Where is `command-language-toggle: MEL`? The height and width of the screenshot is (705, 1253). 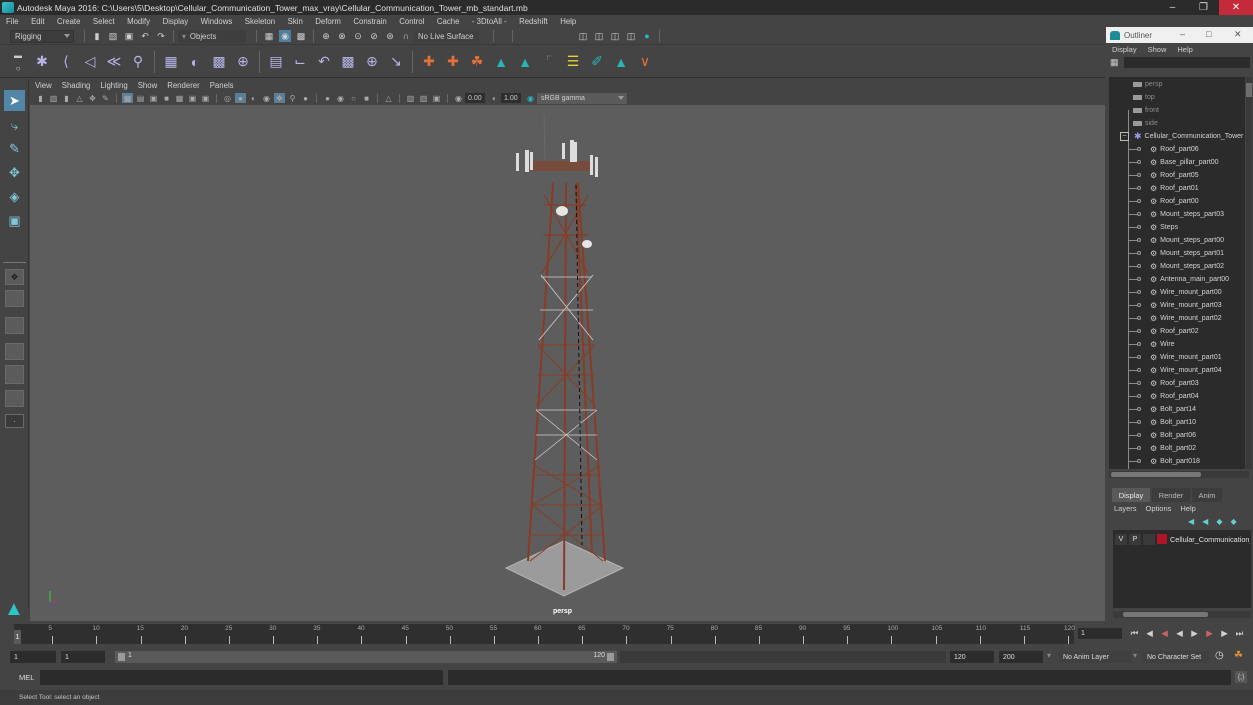 command-language-toggle: MEL is located at coordinates (26, 677).